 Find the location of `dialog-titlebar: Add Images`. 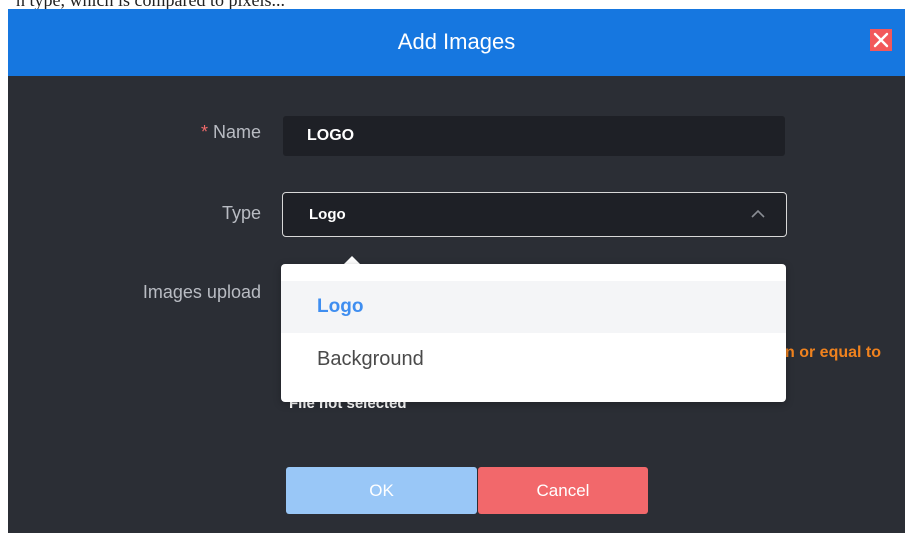

dialog-titlebar: Add Images is located at coordinates (456, 42).